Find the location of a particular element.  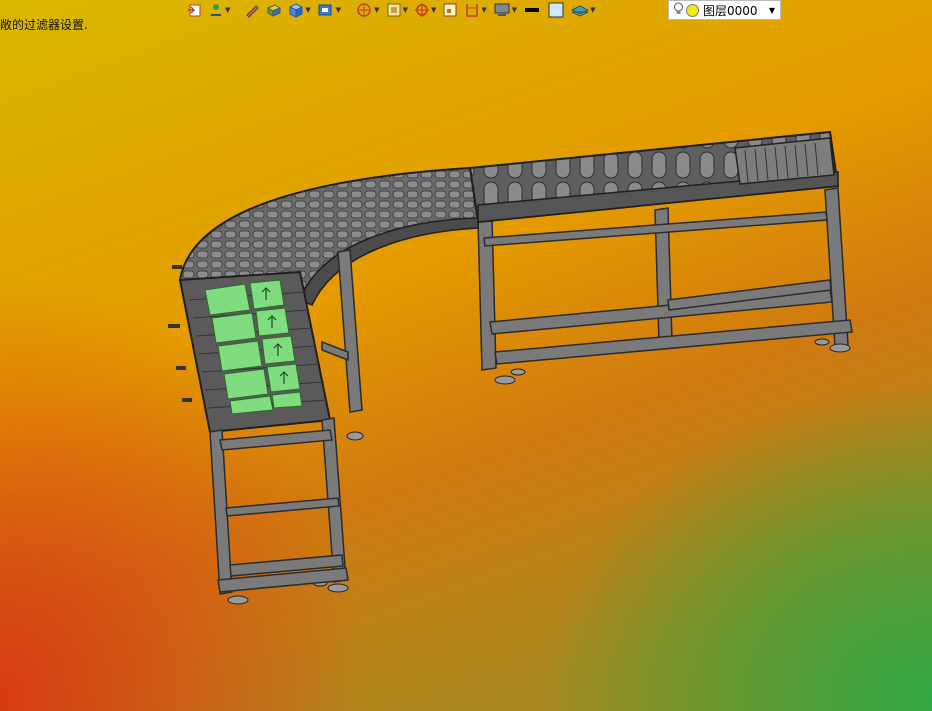

smart-dimension-icon: ▼ is located at coordinates (219, 10).